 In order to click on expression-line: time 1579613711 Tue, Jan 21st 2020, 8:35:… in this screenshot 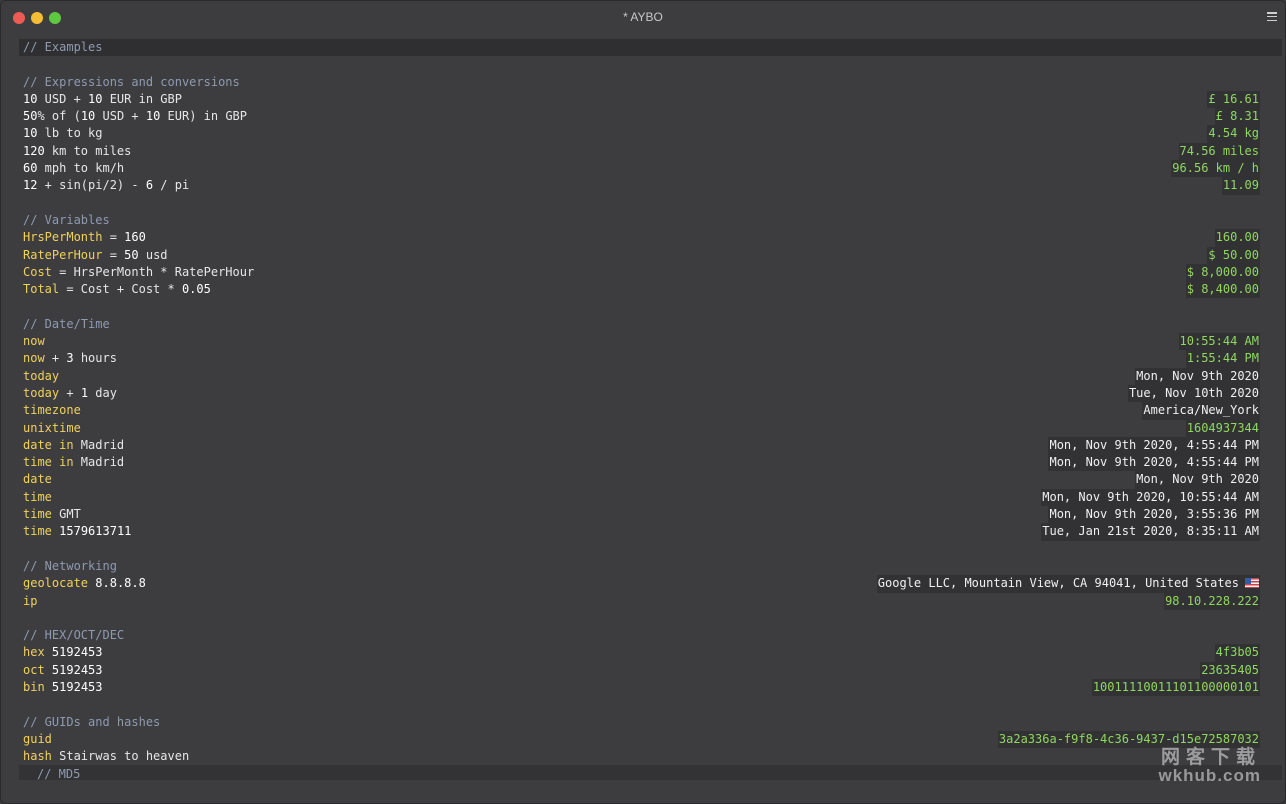, I will do `click(650, 532)`.